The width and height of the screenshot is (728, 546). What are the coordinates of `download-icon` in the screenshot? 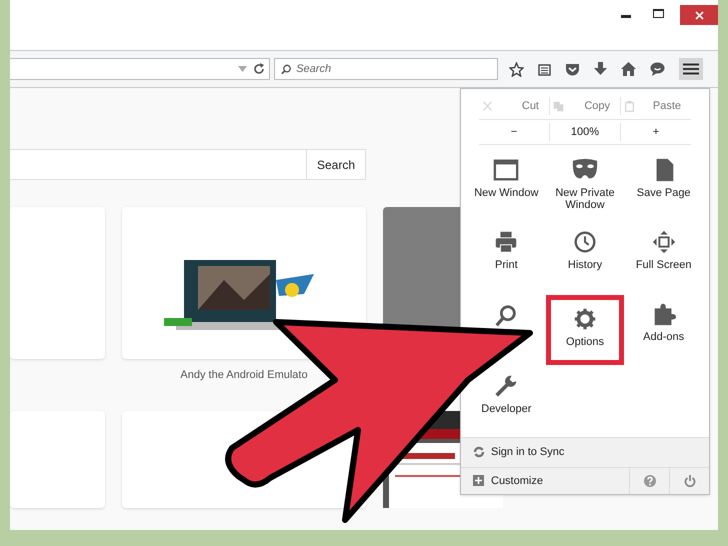 It's located at (600, 69).